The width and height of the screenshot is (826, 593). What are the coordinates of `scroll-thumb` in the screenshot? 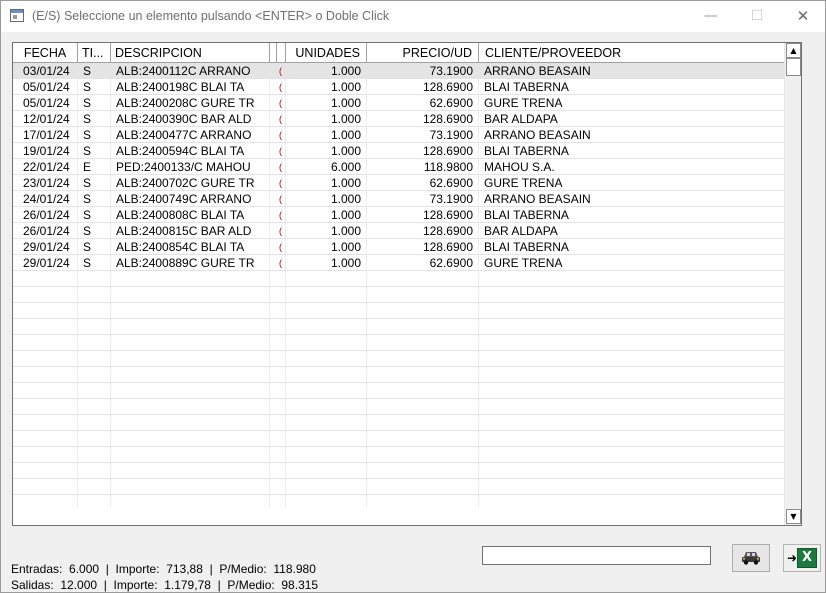 It's located at (793, 67).